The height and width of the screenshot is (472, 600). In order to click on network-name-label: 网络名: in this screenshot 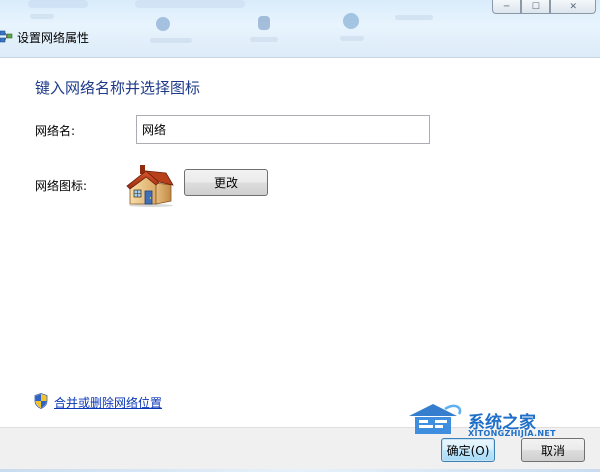, I will do `click(55, 131)`.